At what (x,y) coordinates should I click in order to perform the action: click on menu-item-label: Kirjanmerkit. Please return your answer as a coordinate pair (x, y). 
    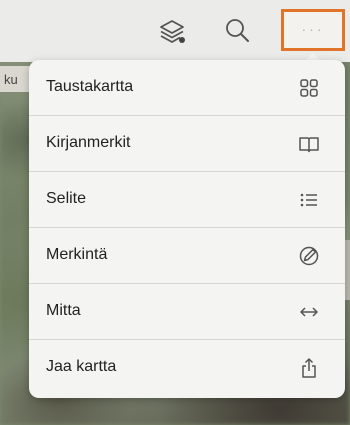
    Looking at the image, I should click on (88, 142).